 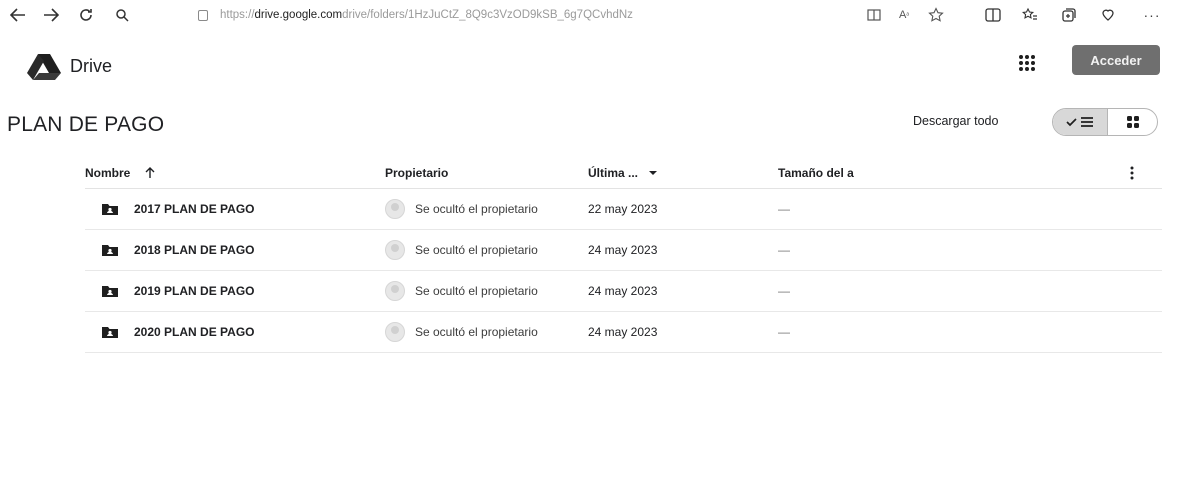 I want to click on column-header-size: Tamaño del a, so click(x=816, y=173).